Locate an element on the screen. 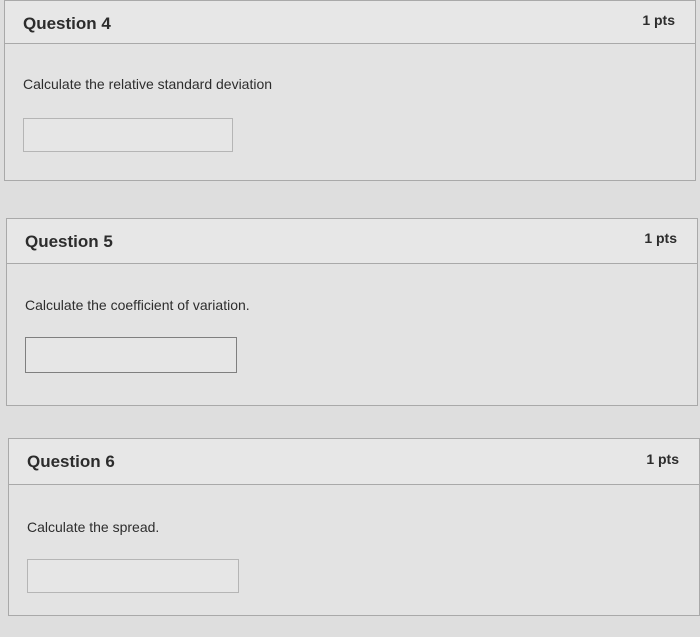  question-prompt: Calculate the coefficient of variation. is located at coordinates (137, 305).